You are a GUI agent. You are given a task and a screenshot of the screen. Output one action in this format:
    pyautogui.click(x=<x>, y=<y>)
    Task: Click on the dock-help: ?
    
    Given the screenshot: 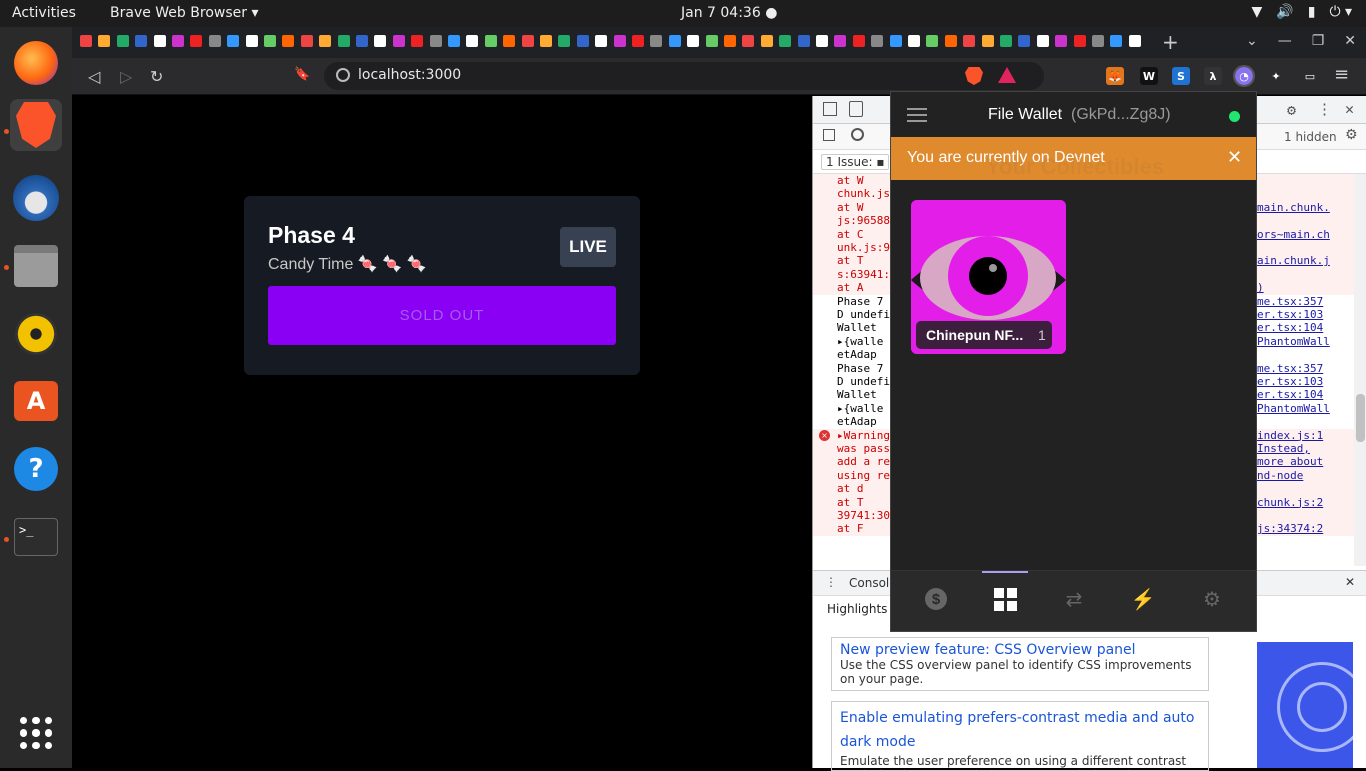 What is the action you would take?
    pyautogui.click(x=36, y=469)
    